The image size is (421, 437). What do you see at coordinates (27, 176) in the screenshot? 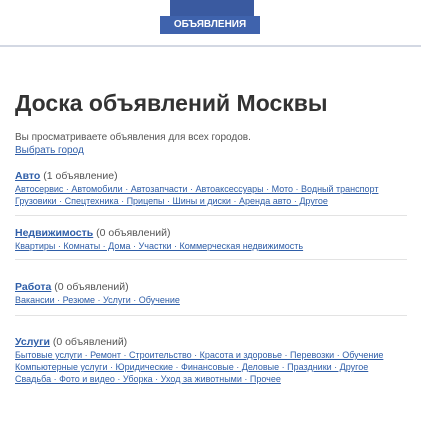
I see `category-link-auto: Авто` at bounding box center [27, 176].